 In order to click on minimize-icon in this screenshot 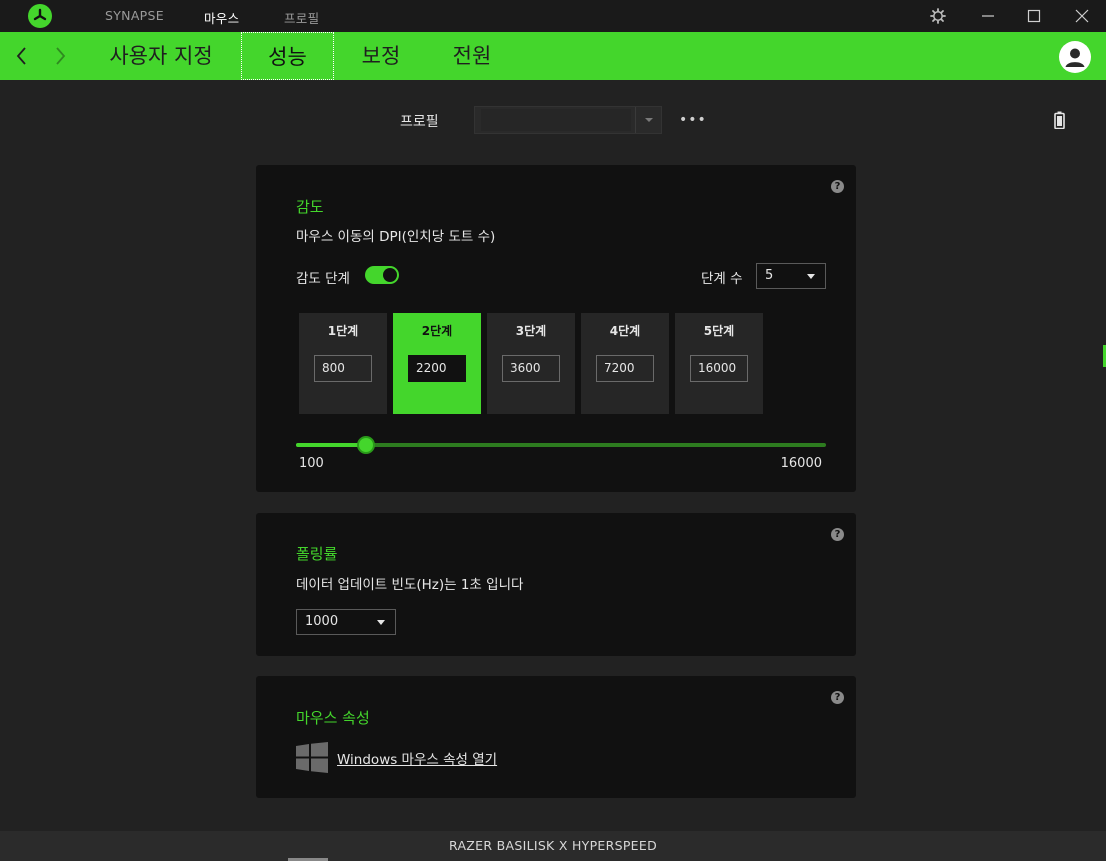, I will do `click(988, 16)`.